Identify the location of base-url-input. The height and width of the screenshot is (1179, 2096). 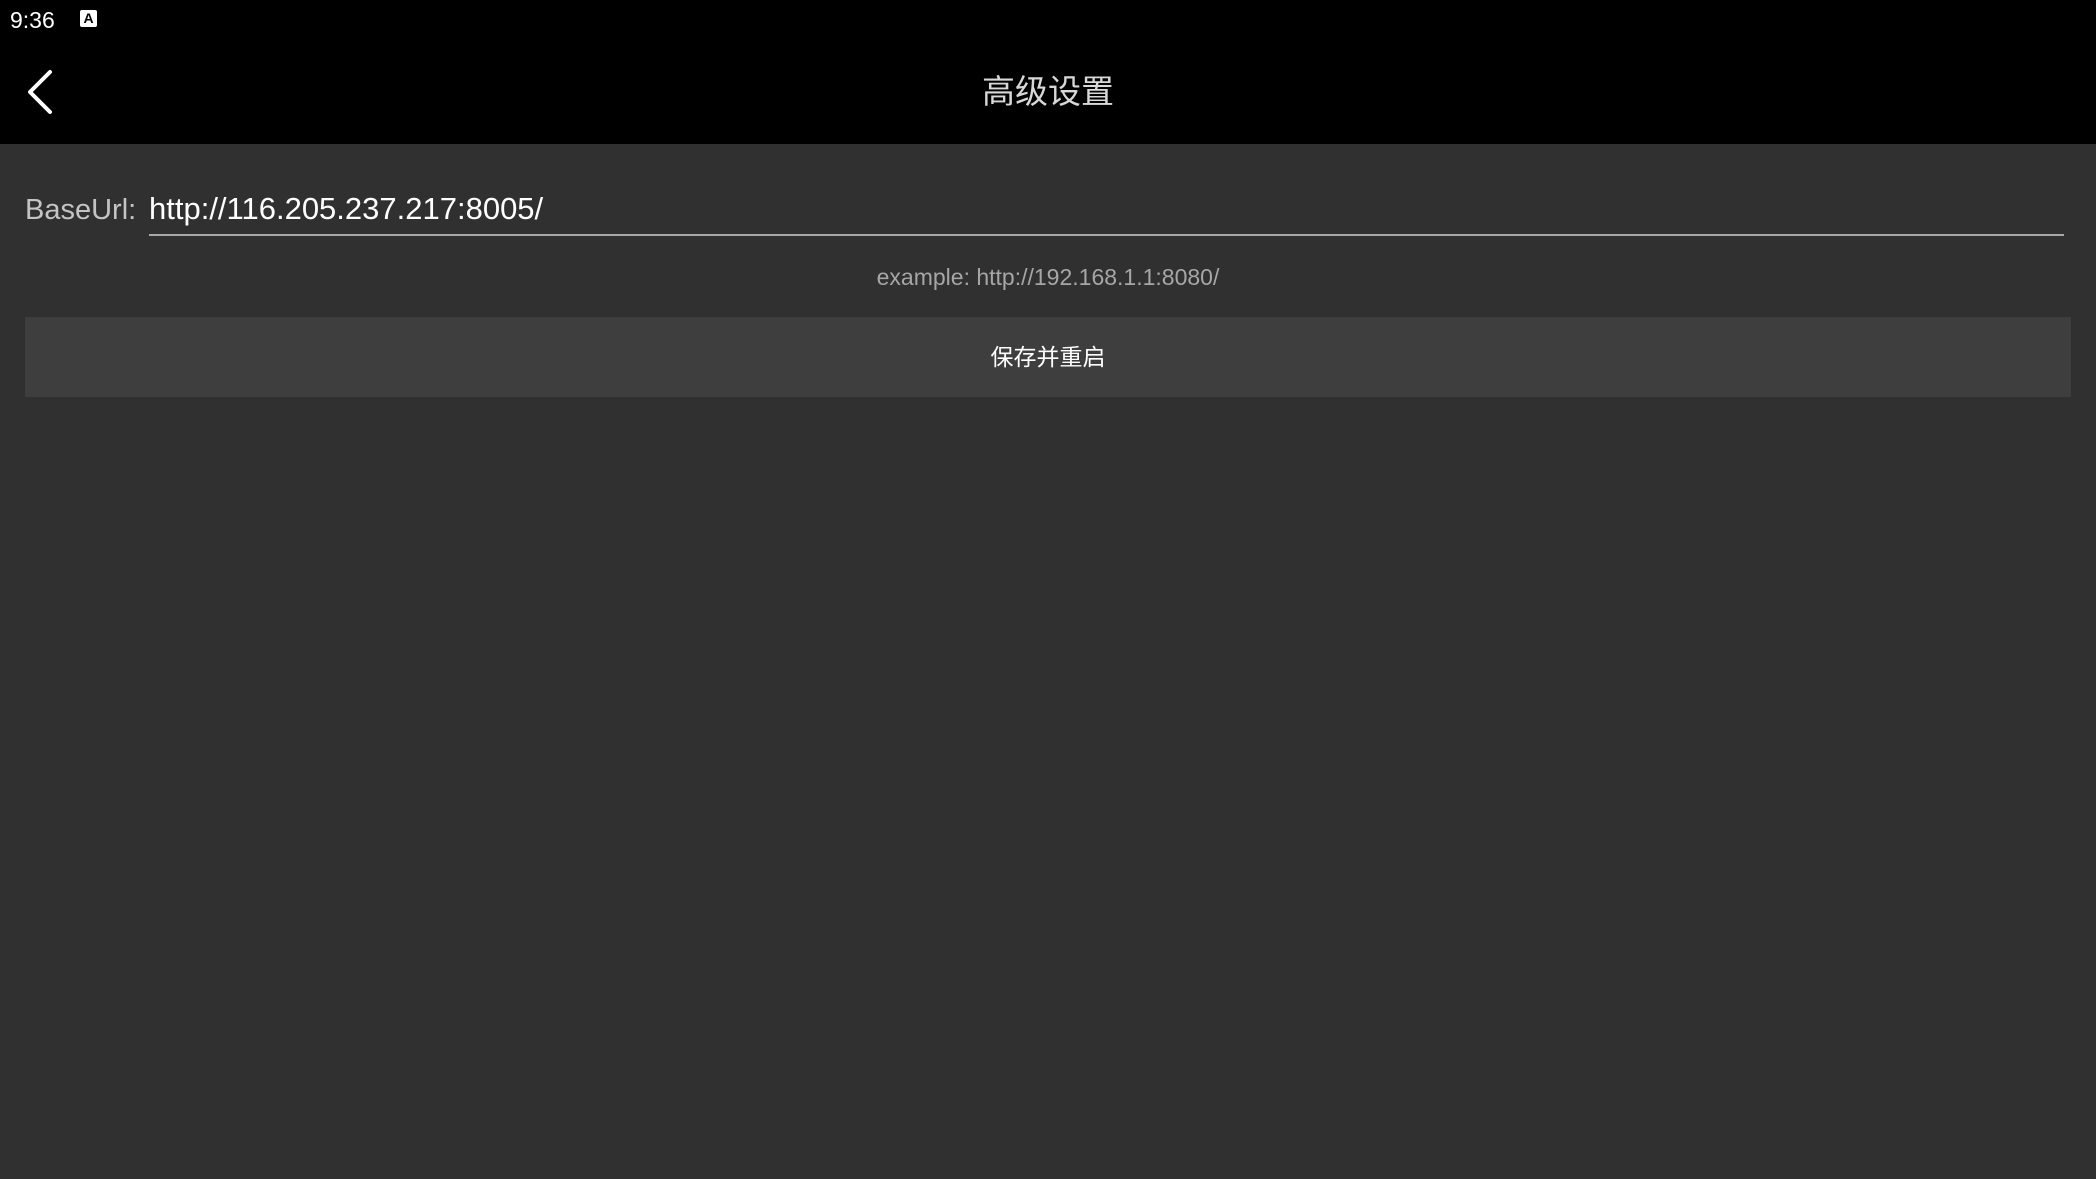
(1106, 210).